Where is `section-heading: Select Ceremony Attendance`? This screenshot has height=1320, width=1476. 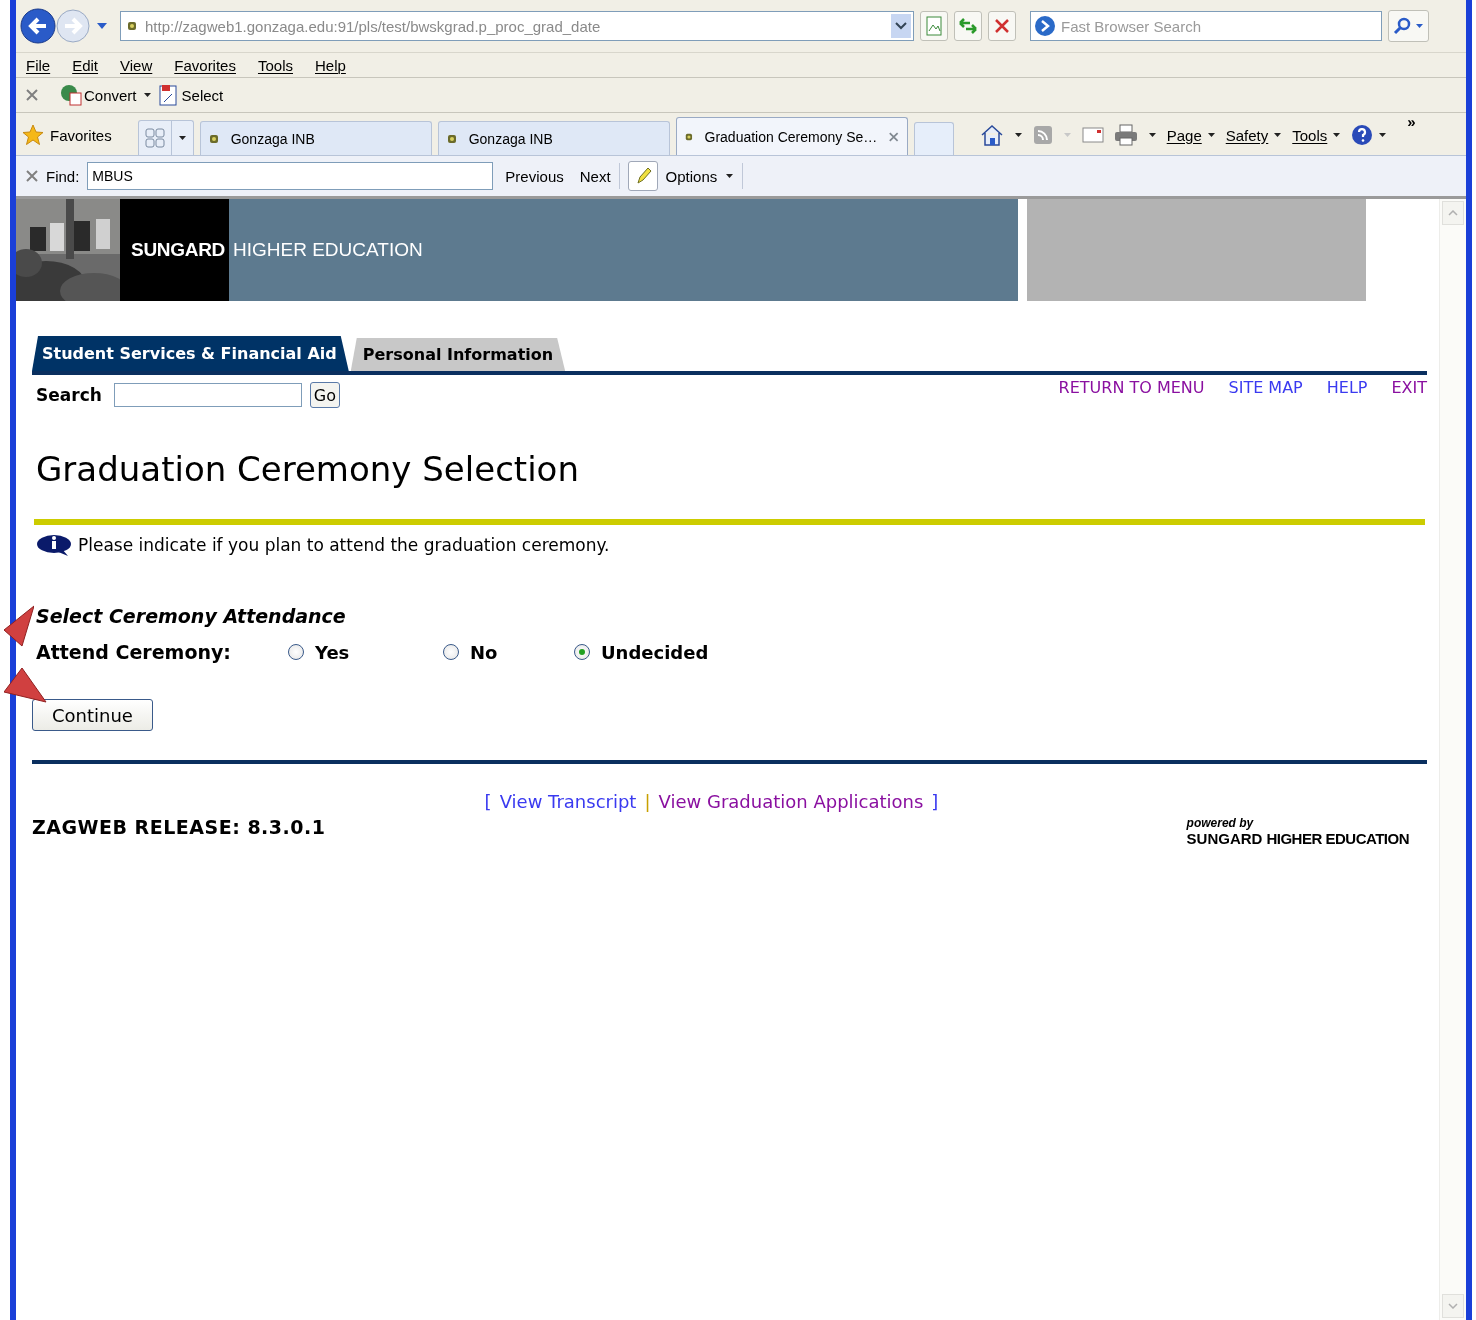 section-heading: Select Ceremony Attendance is located at coordinates (191, 616).